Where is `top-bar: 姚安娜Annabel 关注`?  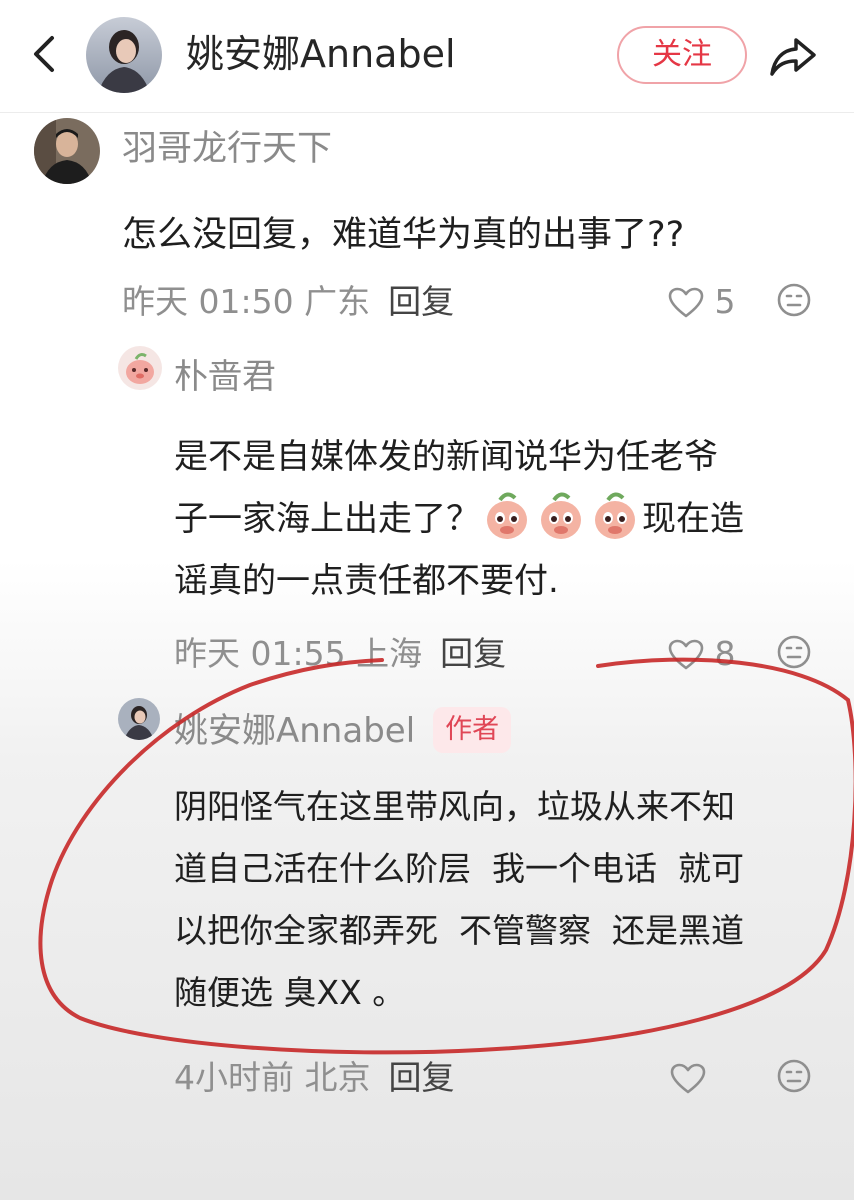
top-bar: 姚安娜Annabel 关注 is located at coordinates (427, 56).